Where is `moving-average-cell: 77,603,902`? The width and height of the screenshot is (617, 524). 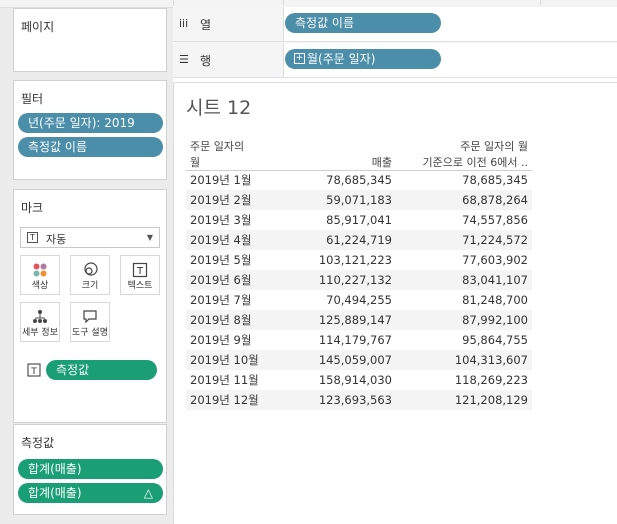 moving-average-cell: 77,603,902 is located at coordinates (495, 260).